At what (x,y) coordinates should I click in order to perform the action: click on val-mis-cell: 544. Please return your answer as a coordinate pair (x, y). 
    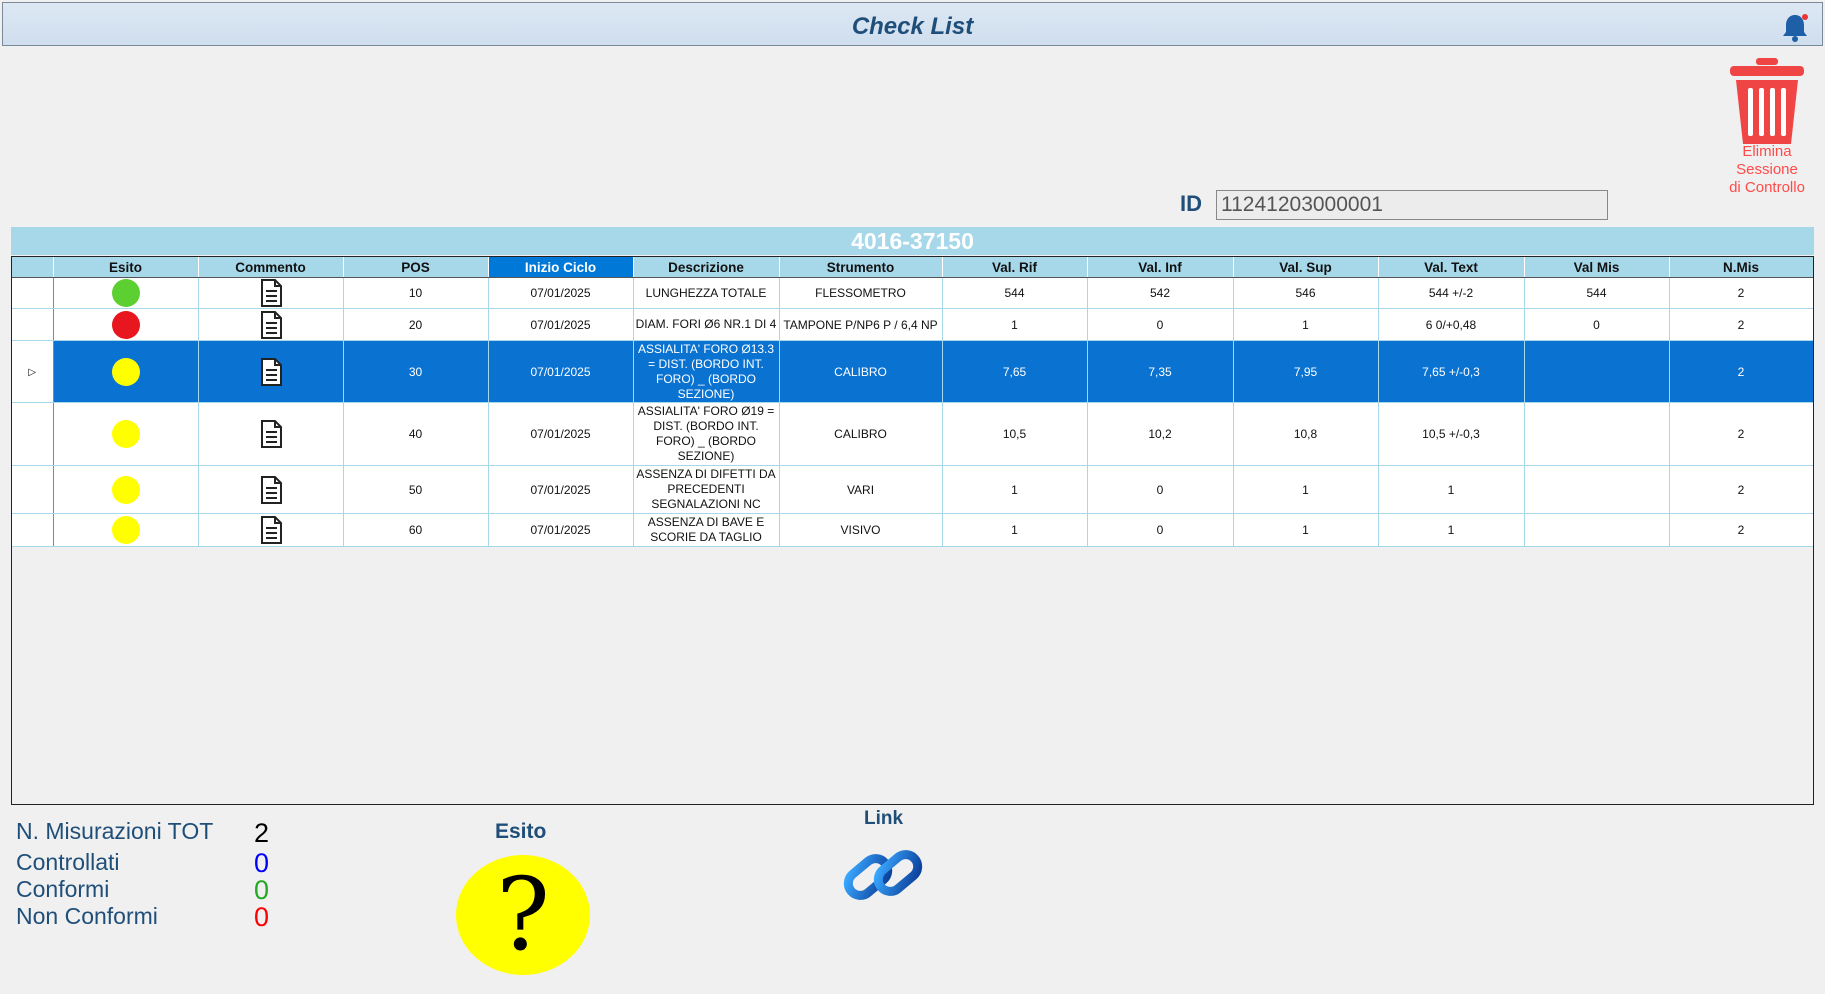
    Looking at the image, I should click on (1597, 293).